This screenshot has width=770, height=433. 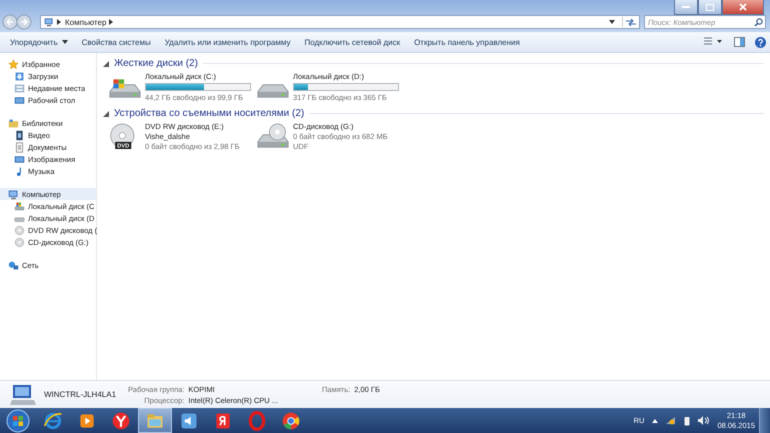 What do you see at coordinates (612, 22) in the screenshot?
I see `dropdown-icon` at bounding box center [612, 22].